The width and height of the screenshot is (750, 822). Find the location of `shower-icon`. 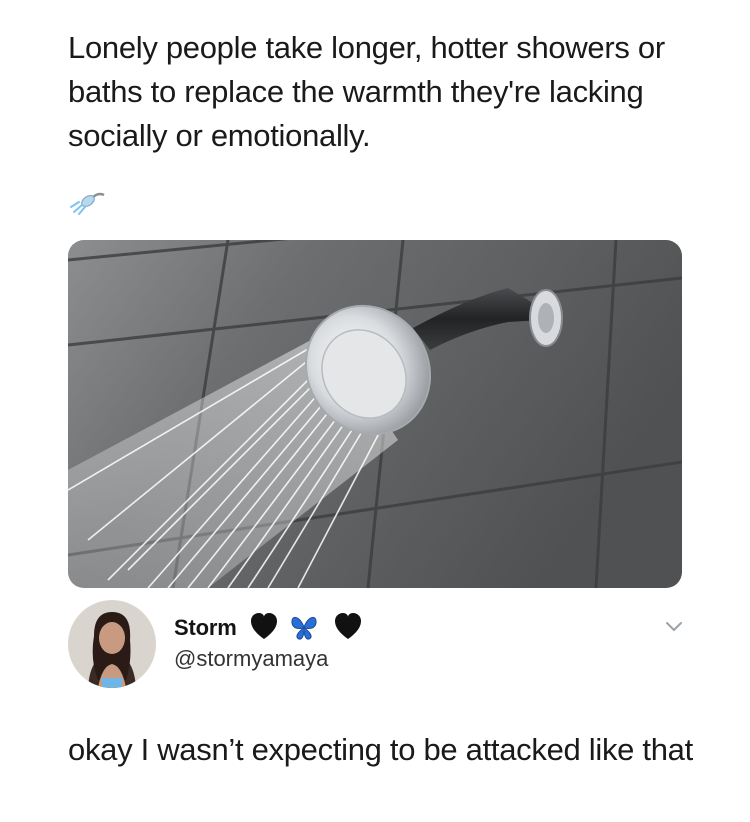

shower-icon is located at coordinates (87, 203).